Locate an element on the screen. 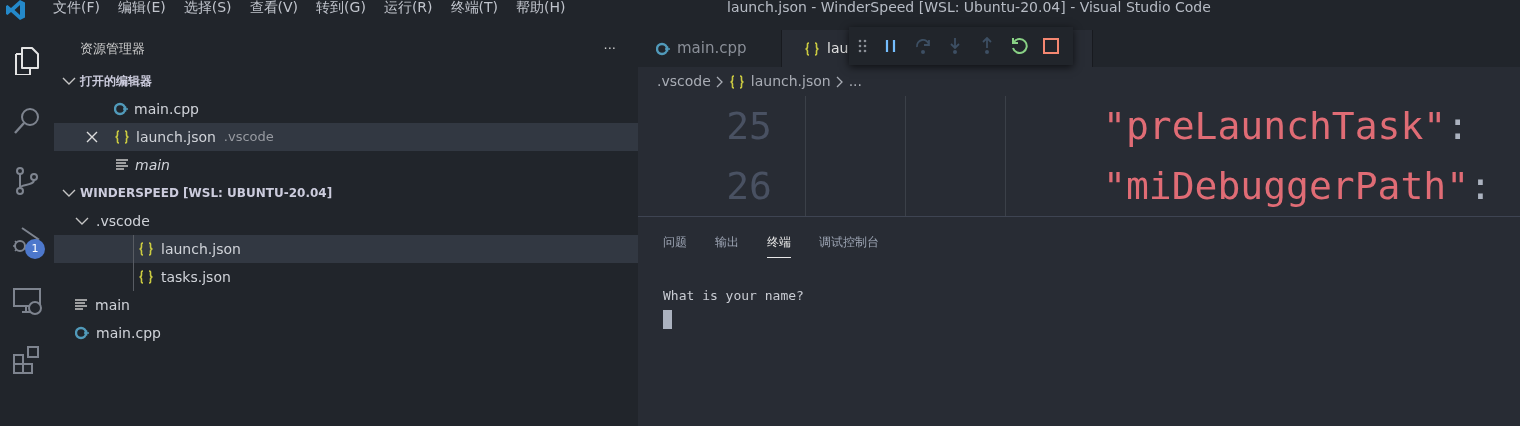 This screenshot has width=1520, height=426. tree-item: main.cpp is located at coordinates (346, 333).